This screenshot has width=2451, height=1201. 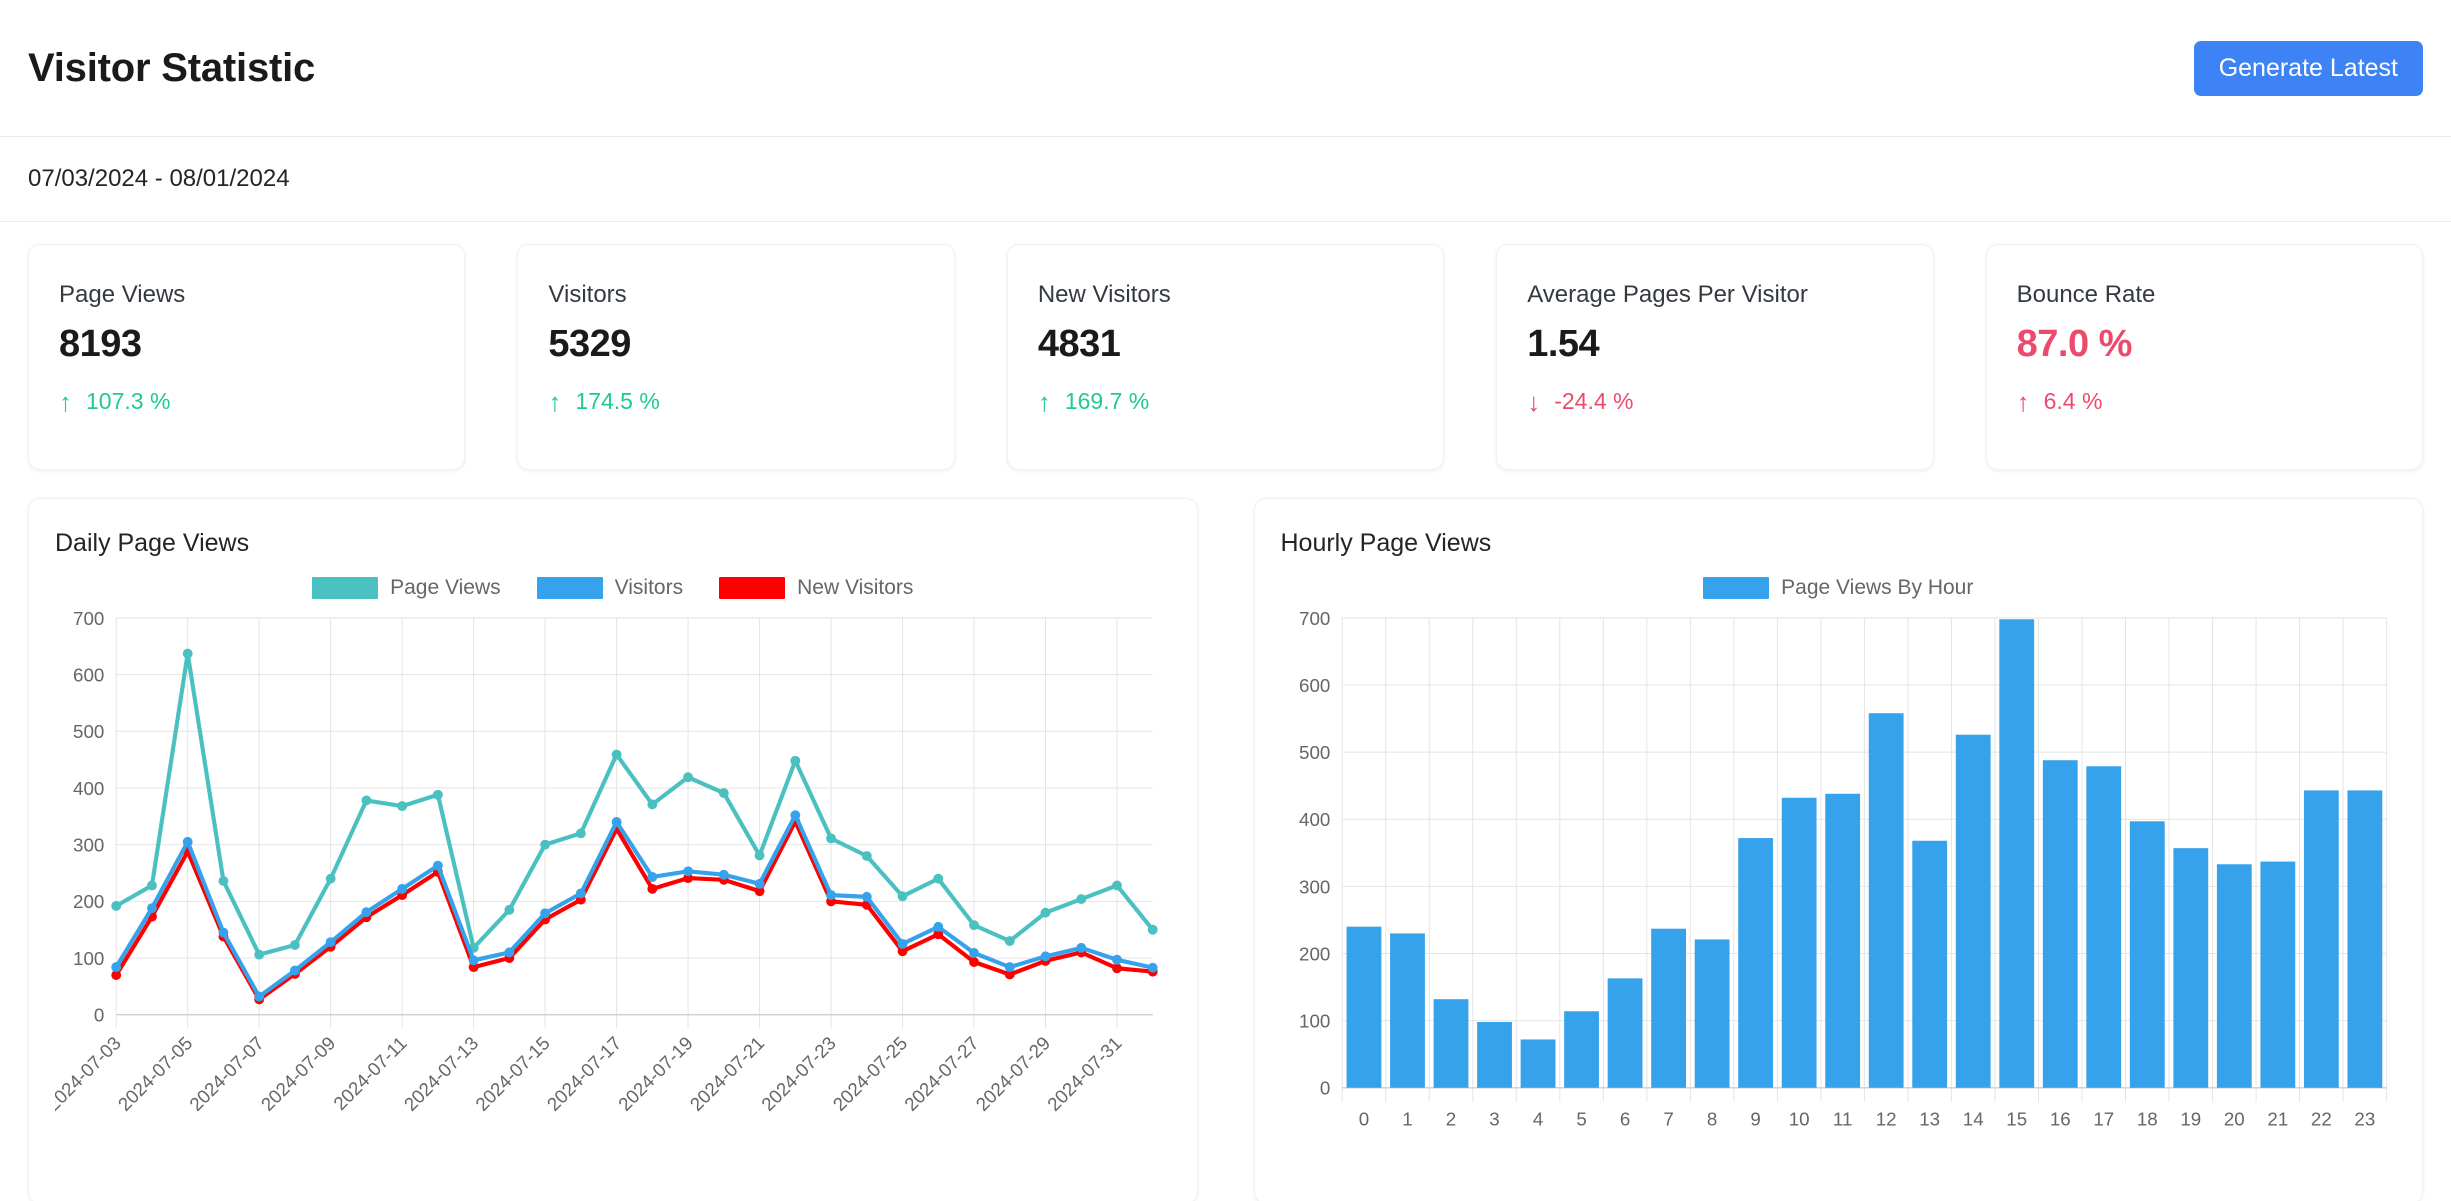 What do you see at coordinates (88, 731) in the screenshot?
I see `y-axis-tick-label: 500` at bounding box center [88, 731].